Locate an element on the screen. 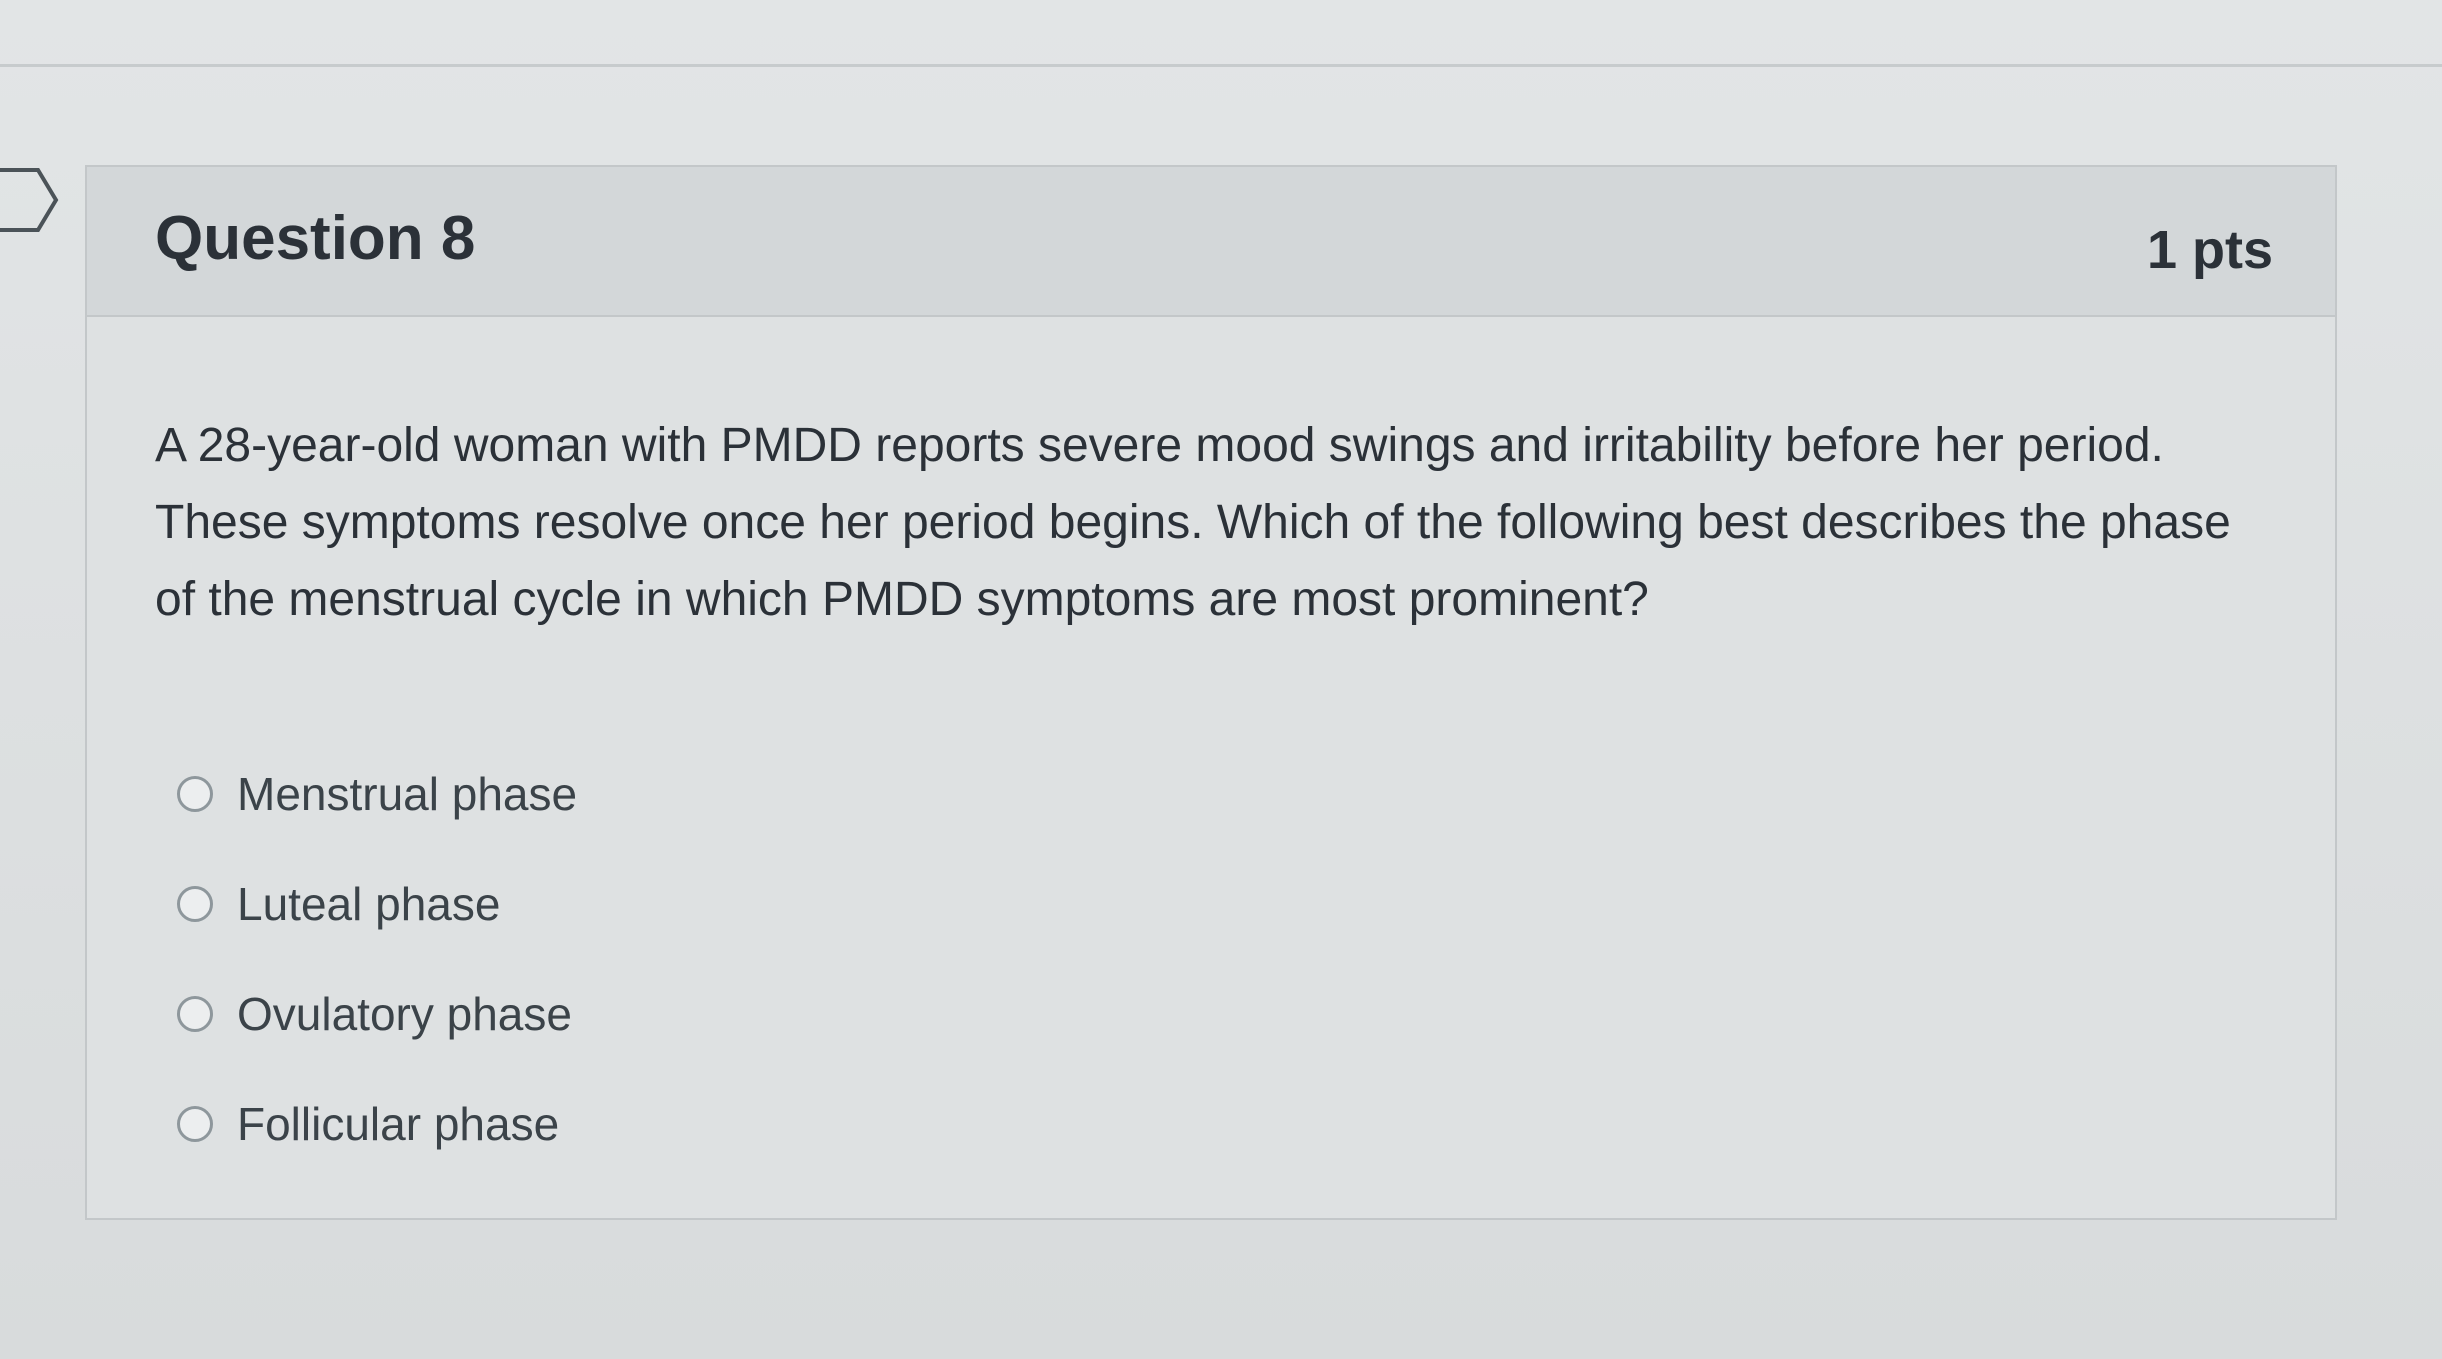  top-divider is located at coordinates (1221, 65).